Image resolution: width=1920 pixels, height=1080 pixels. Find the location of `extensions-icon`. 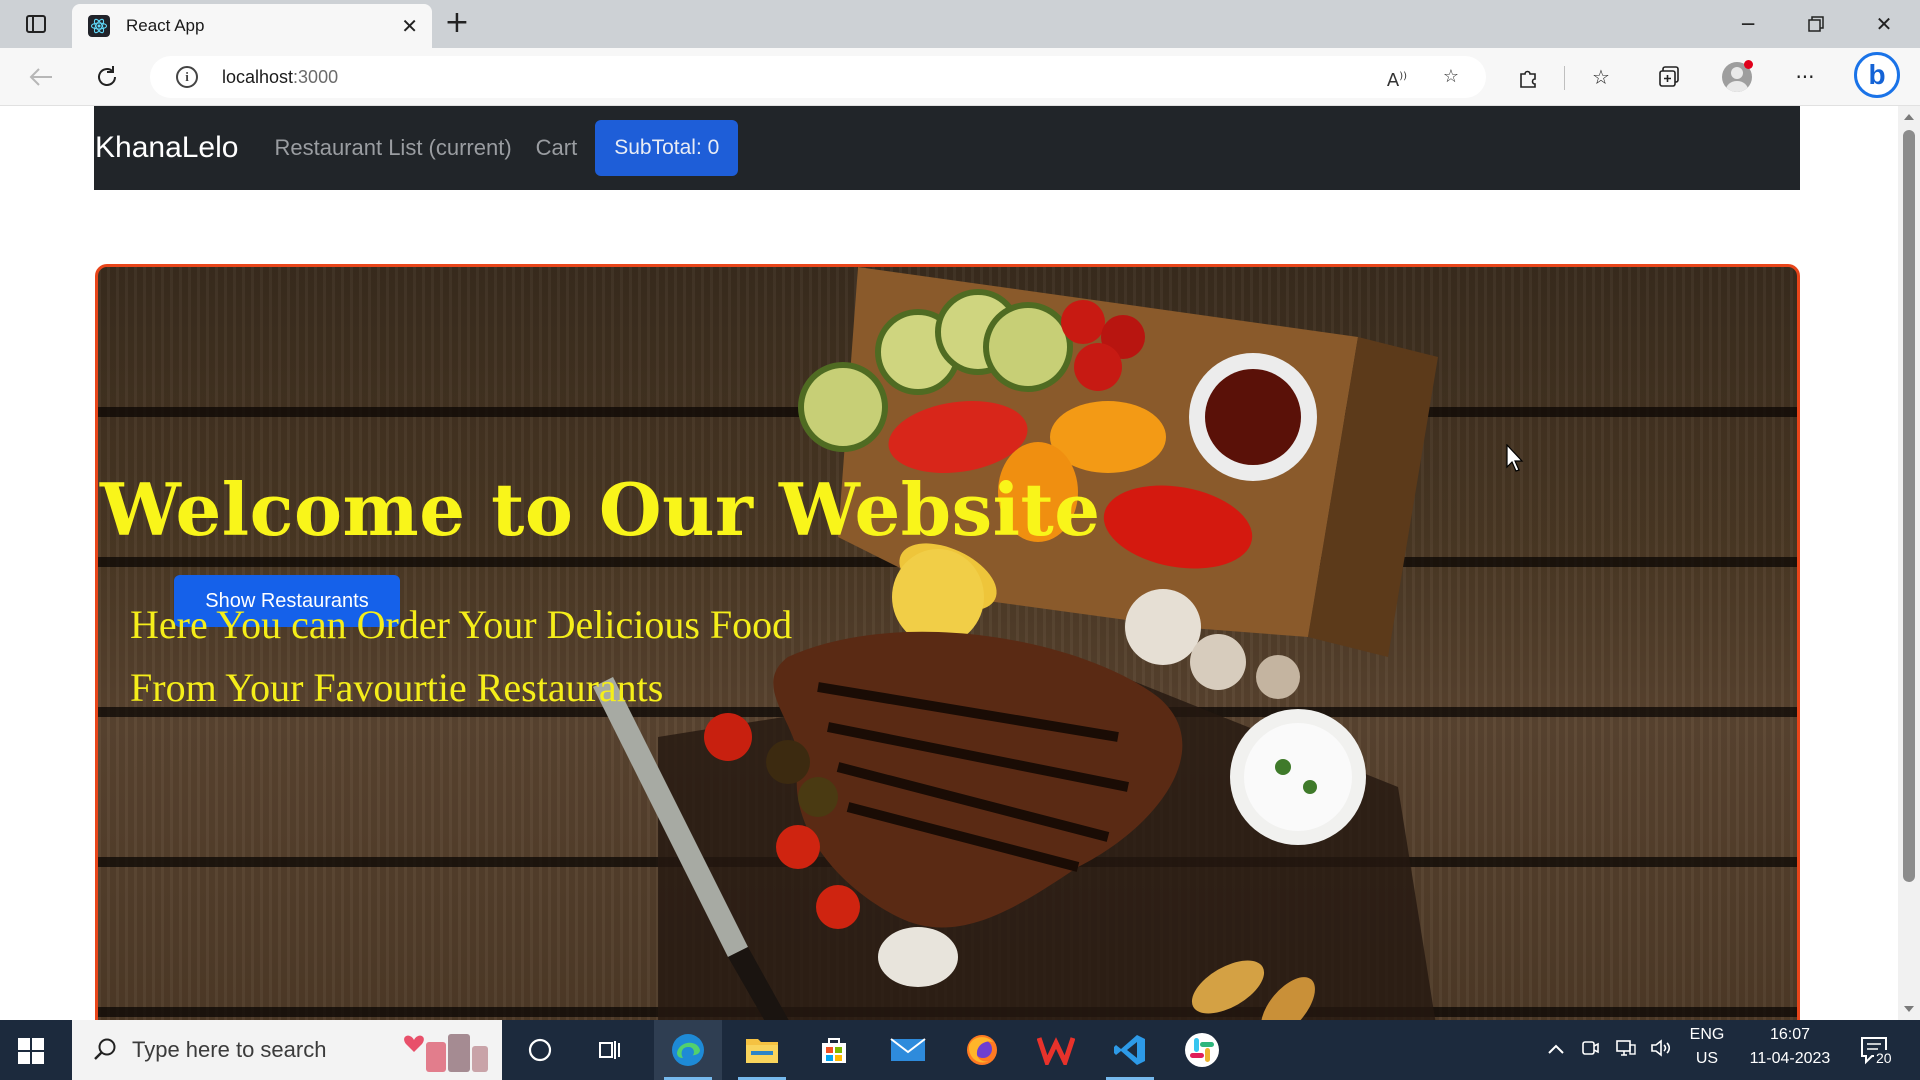

extensions-icon is located at coordinates (1529, 77).